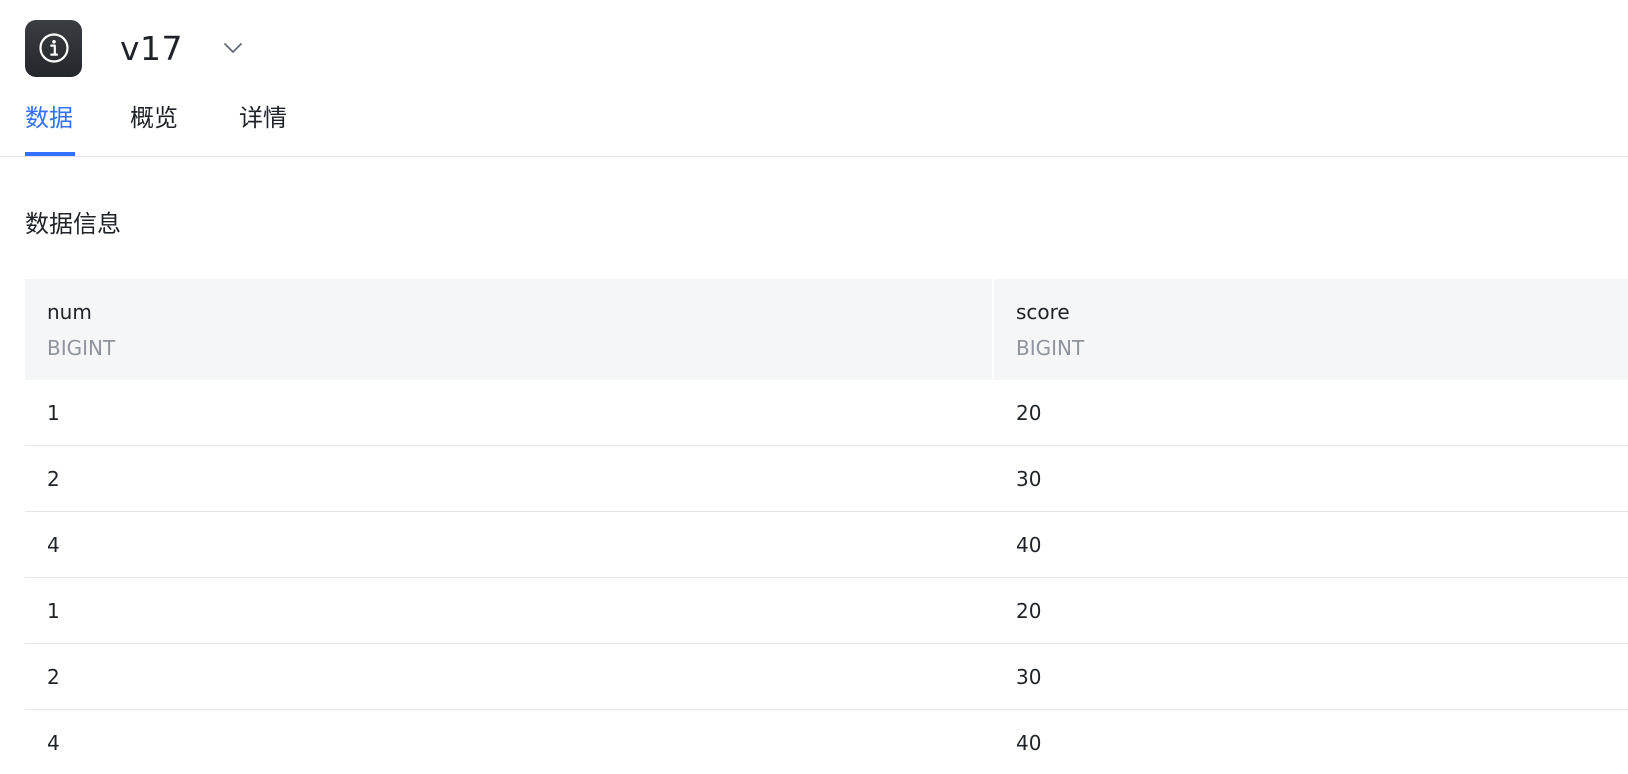  What do you see at coordinates (69, 312) in the screenshot?
I see `column-name: num` at bounding box center [69, 312].